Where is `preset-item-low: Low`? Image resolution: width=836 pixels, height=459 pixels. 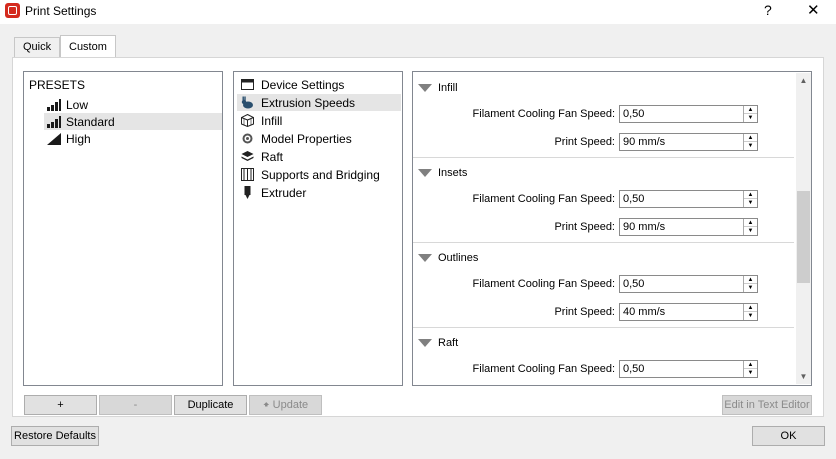 preset-item-low: Low is located at coordinates (133, 104).